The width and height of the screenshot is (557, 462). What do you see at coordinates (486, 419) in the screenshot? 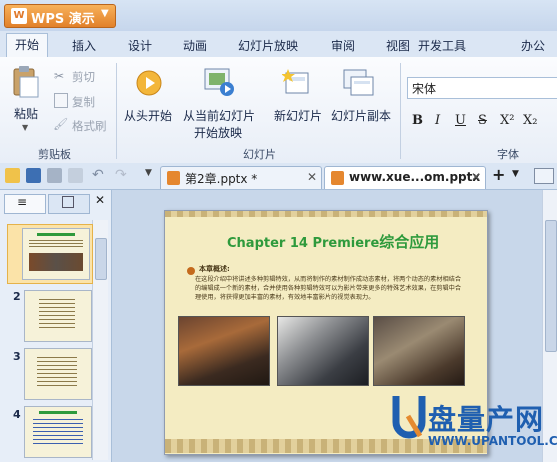
I see `watermark-brand: 盘量产网` at bounding box center [486, 419].